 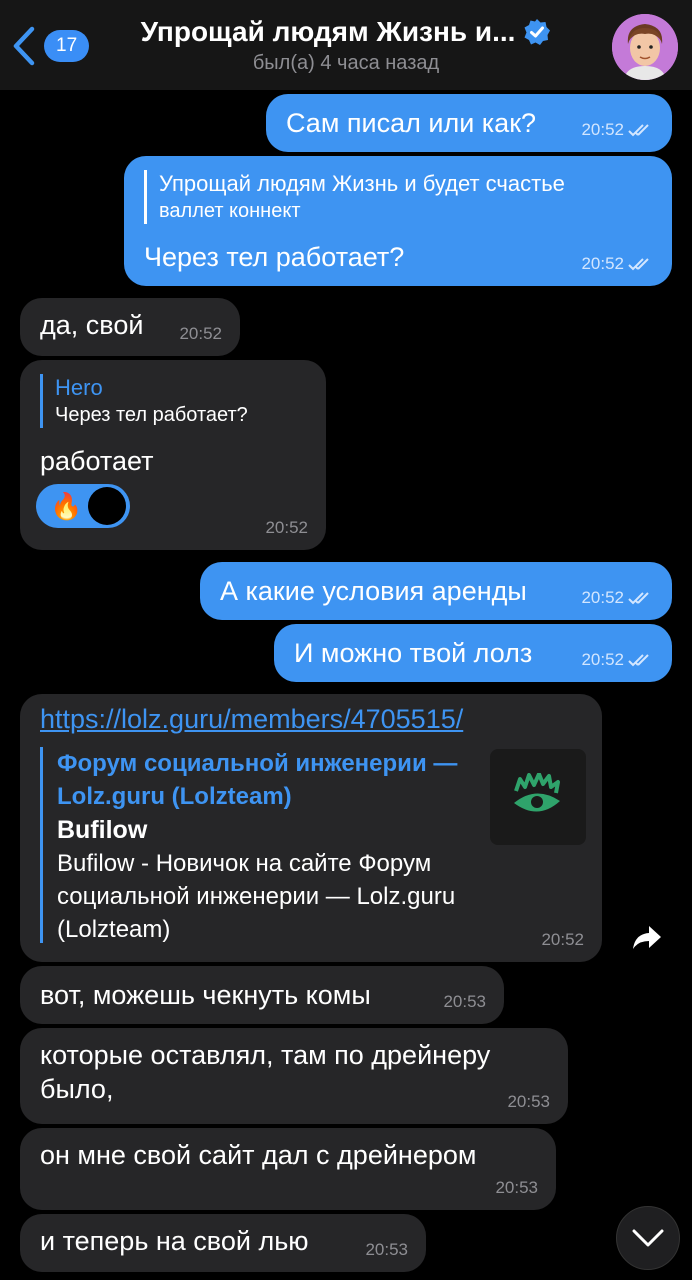 I want to click on message-bubble-incoming: и теперь на свой лью 20:53, so click(x=223, y=1243).